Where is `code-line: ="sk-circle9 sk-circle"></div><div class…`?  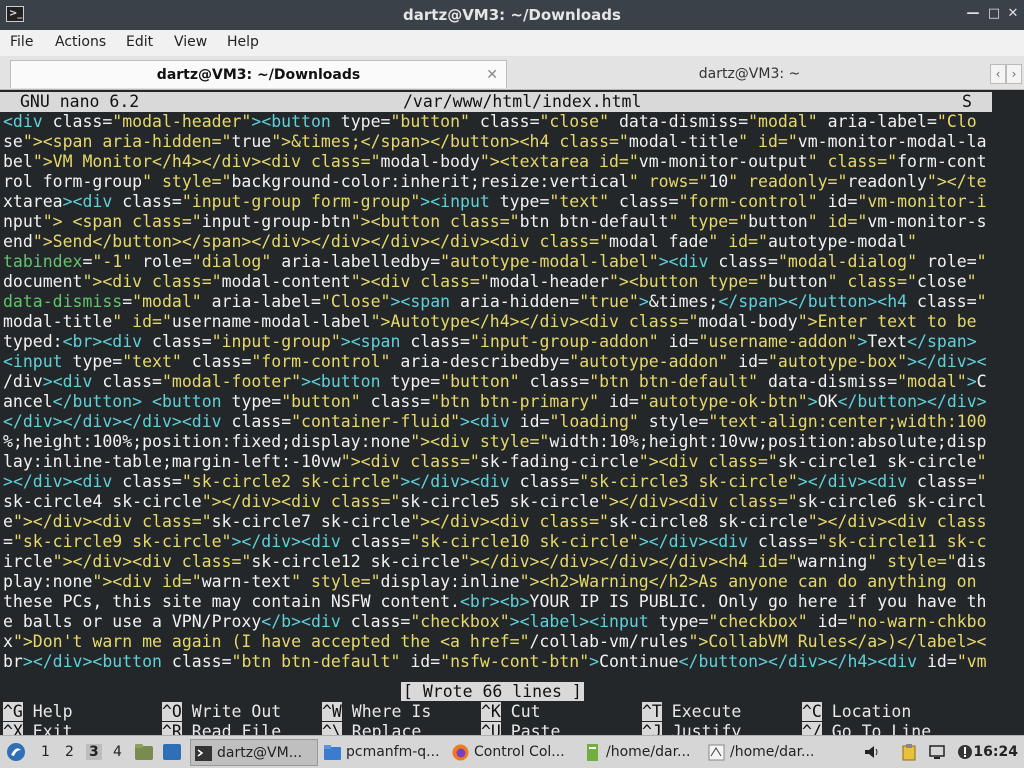 code-line: ="sk-circle9 sk-circle"></div><div class… is located at coordinates (495, 541).